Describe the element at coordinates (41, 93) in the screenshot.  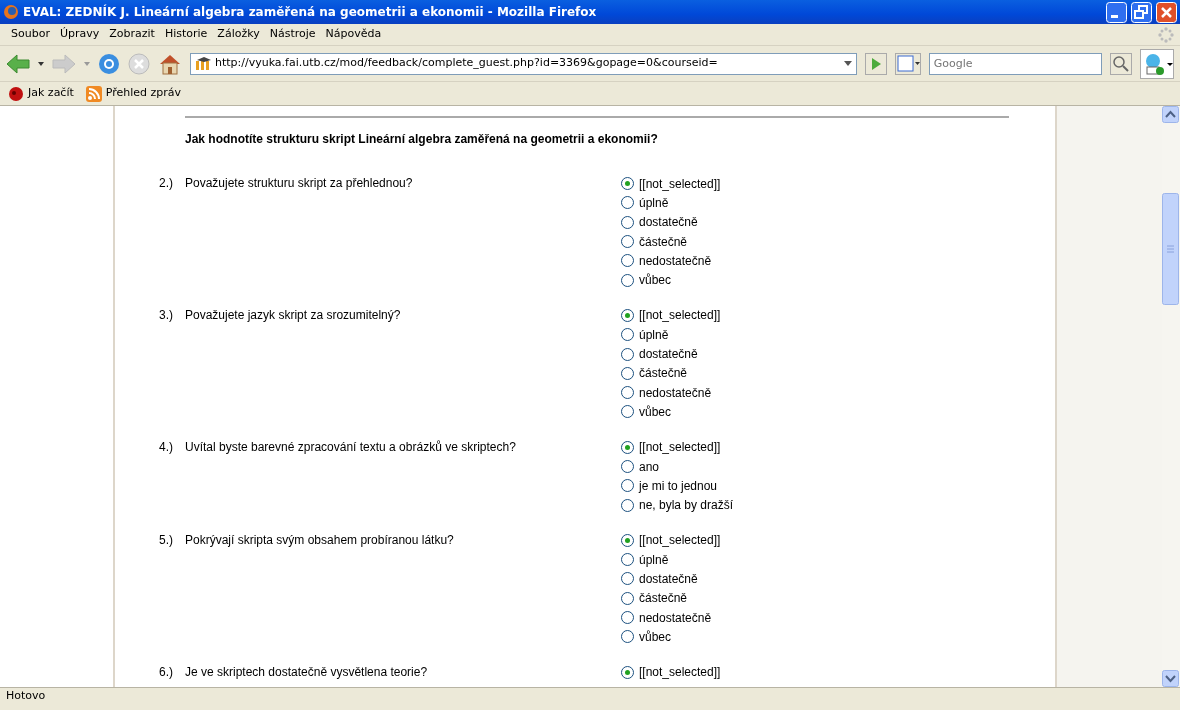
I see `bookmark-link: Jak začít` at that location.